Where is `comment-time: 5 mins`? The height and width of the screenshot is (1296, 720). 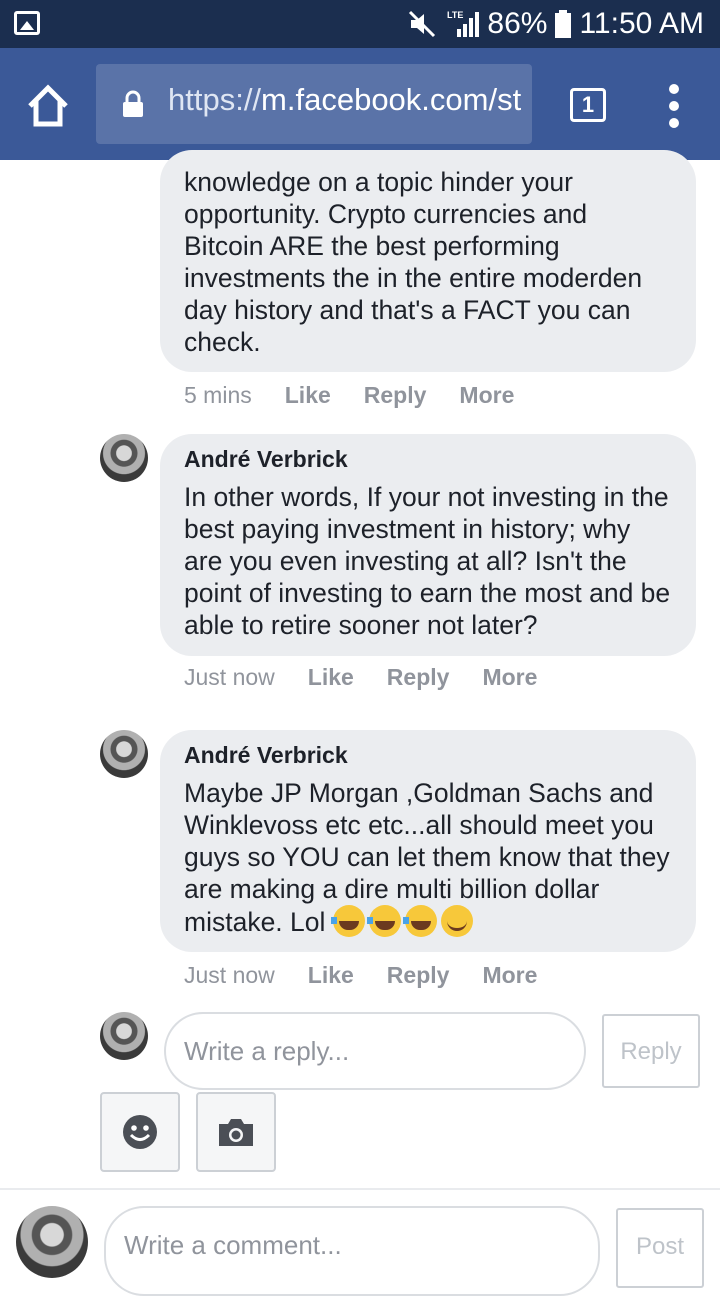 comment-time: 5 mins is located at coordinates (218, 395).